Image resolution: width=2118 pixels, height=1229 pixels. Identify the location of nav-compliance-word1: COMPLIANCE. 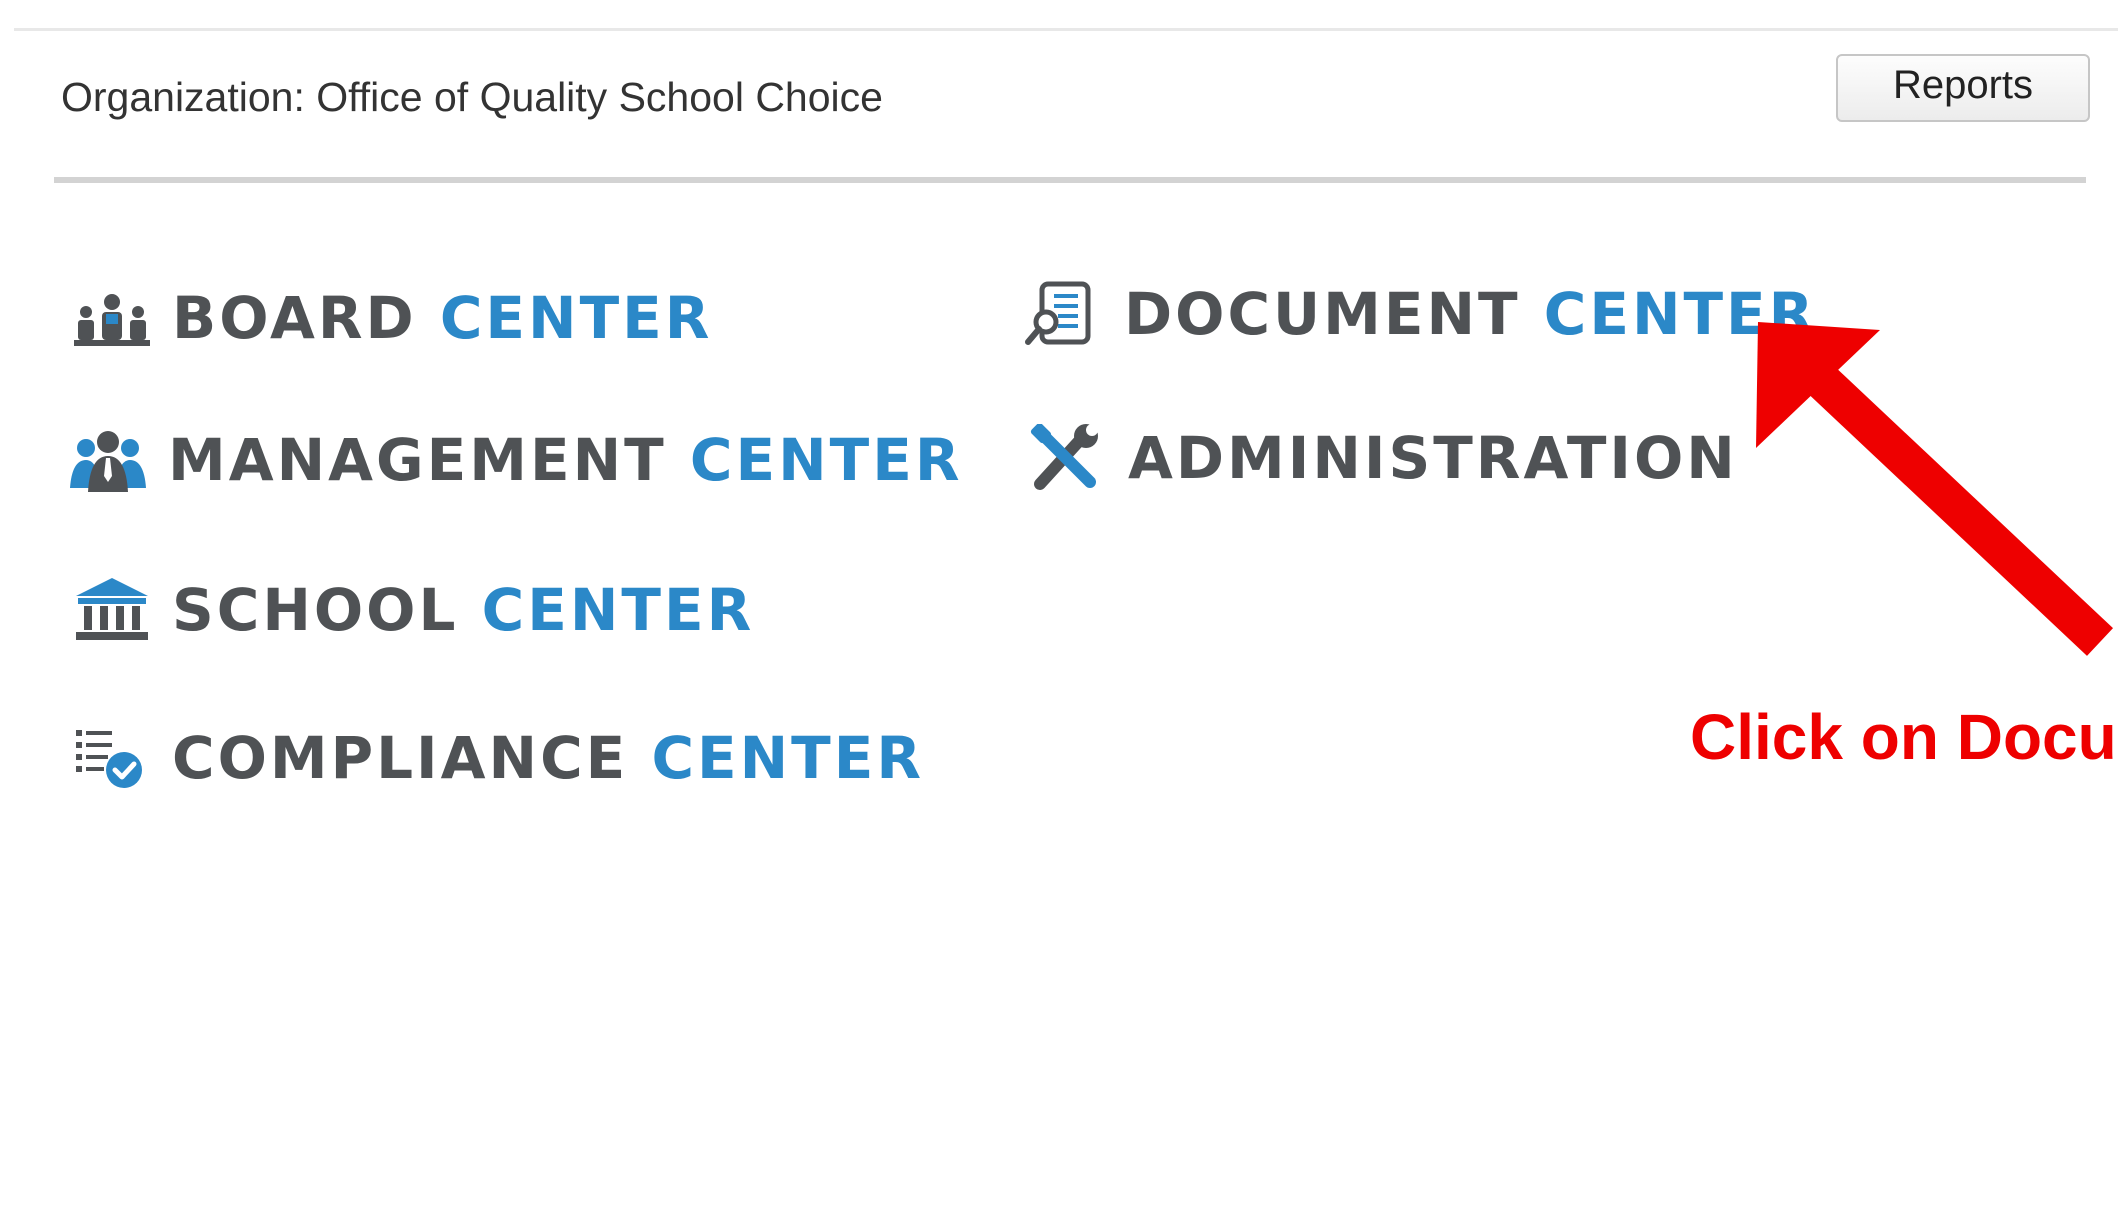
(400, 758).